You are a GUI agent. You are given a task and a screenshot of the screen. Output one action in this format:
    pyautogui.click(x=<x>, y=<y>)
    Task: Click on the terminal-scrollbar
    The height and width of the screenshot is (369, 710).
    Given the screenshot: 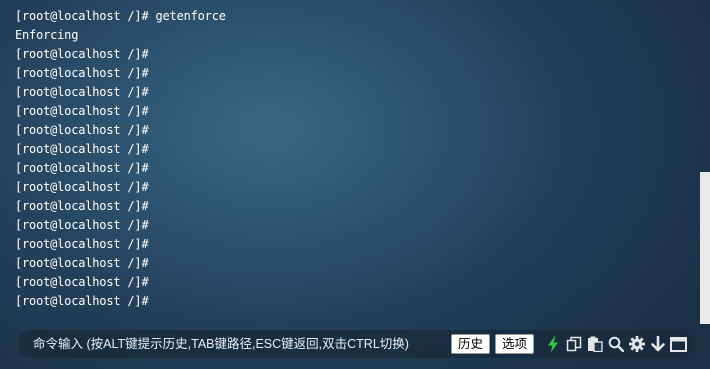 What is the action you would take?
    pyautogui.click(x=705, y=163)
    